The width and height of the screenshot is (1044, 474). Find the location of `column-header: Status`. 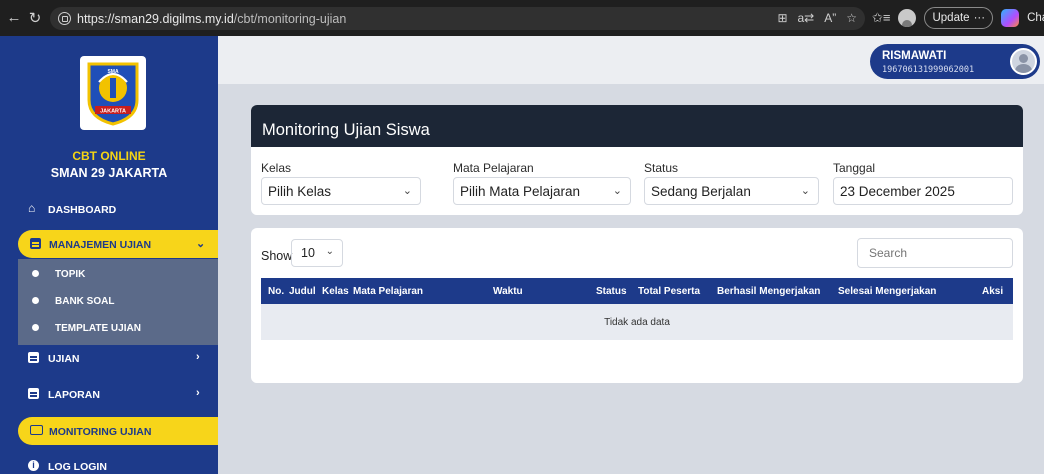

column-header: Status is located at coordinates (611, 291).